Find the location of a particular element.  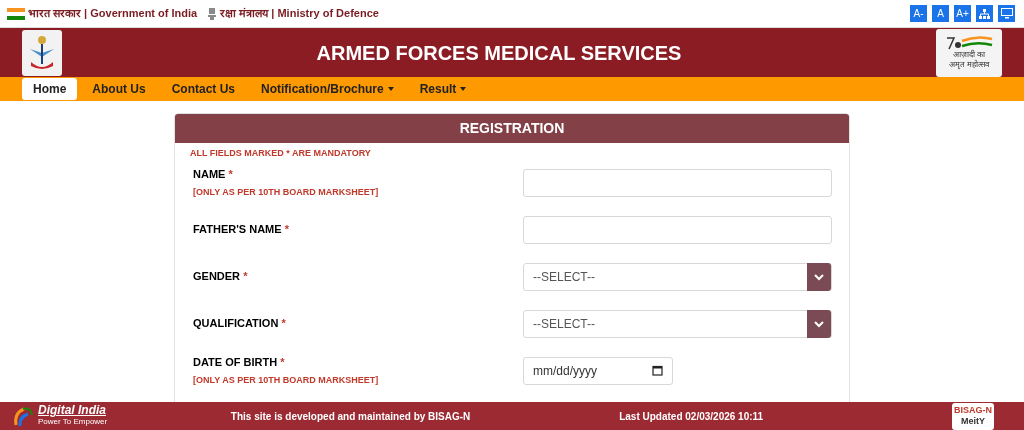

logo-text: MeitY is located at coordinates (972, 421).